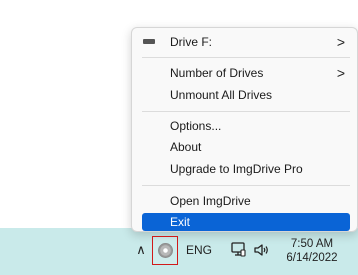  I want to click on network-icon, so click(238, 250).